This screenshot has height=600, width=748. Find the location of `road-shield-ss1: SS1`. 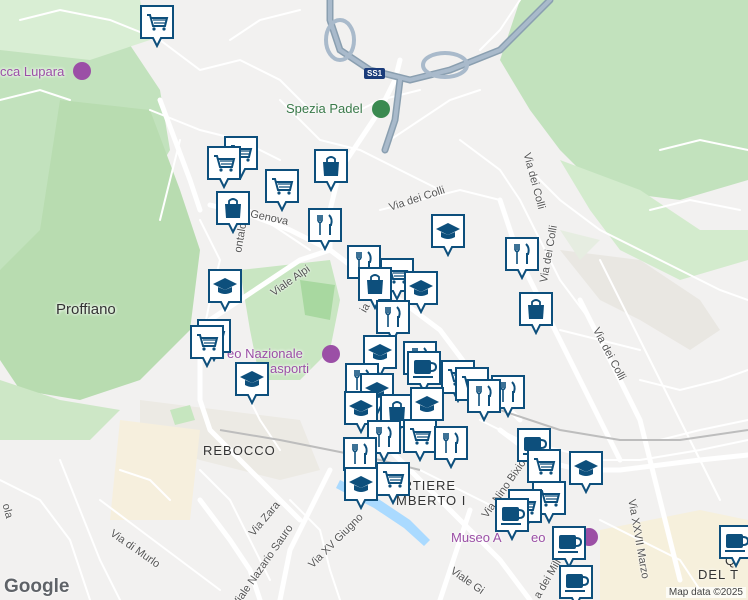

road-shield-ss1: SS1 is located at coordinates (375, 73).